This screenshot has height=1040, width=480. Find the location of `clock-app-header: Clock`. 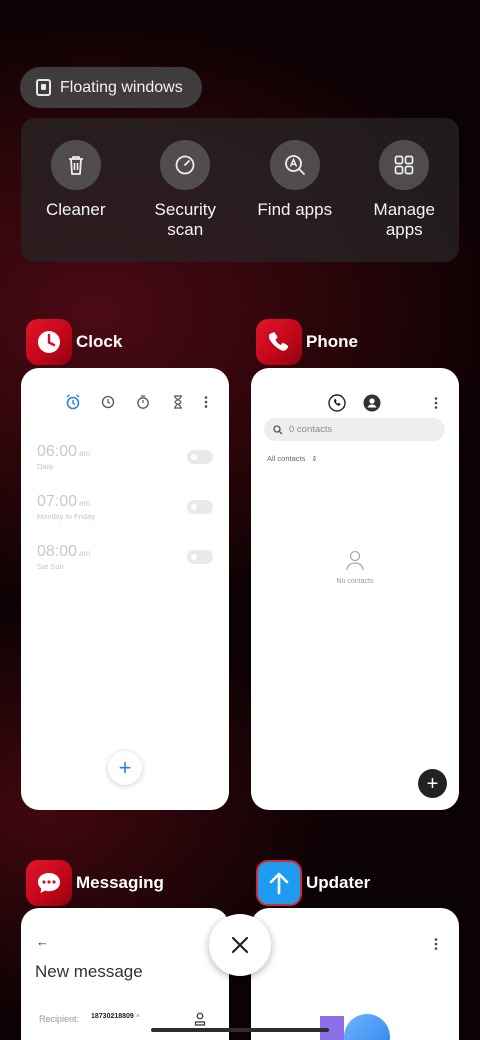

clock-app-header: Clock is located at coordinates (74, 342).